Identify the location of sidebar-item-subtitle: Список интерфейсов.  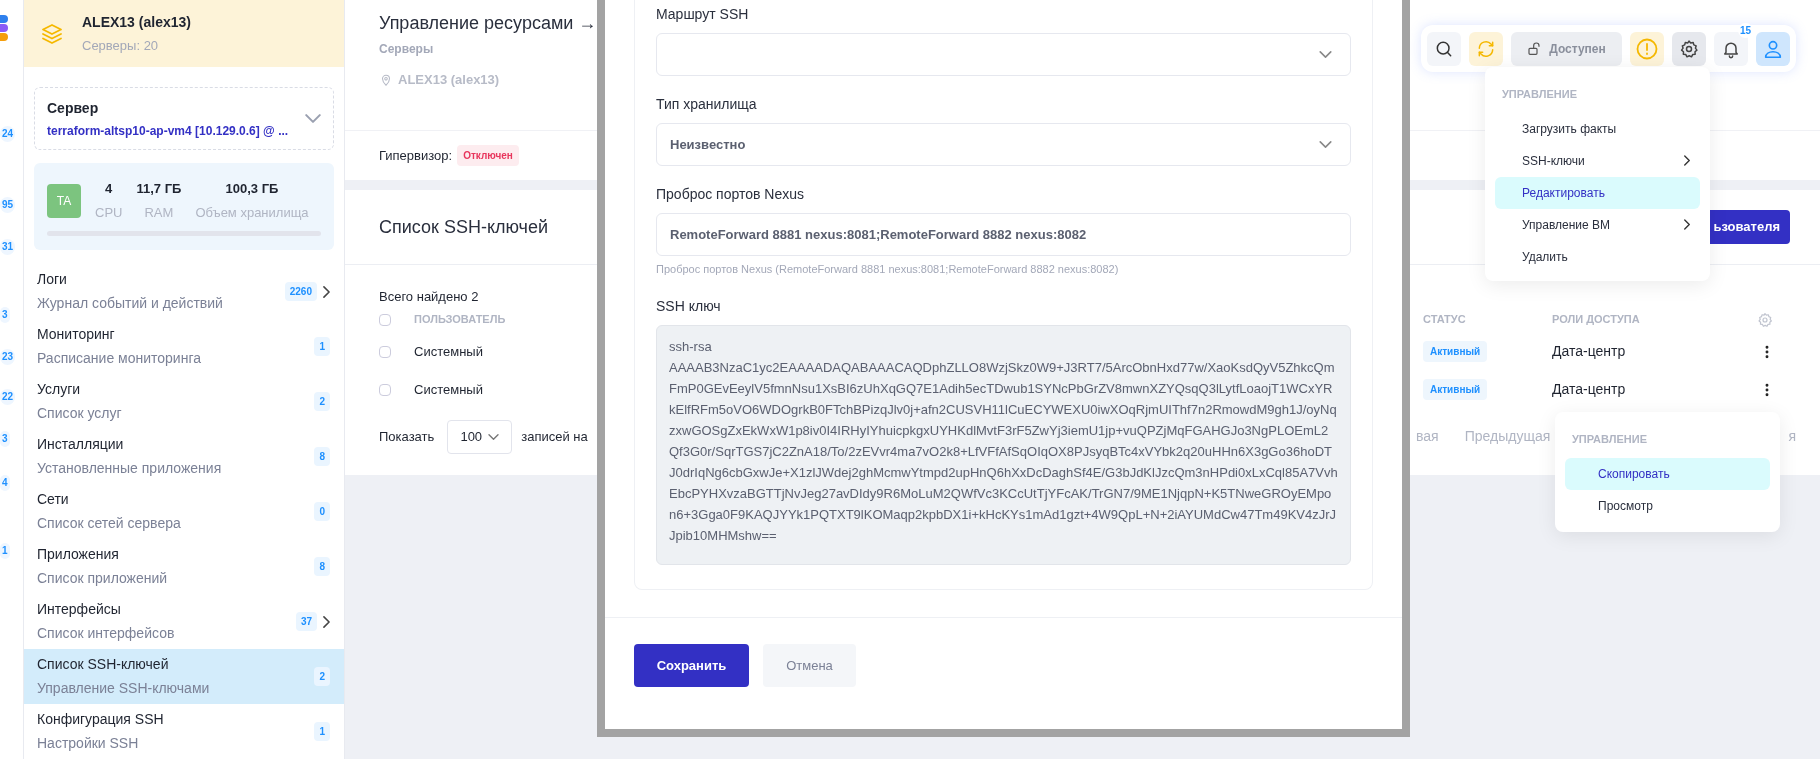
(106, 633).